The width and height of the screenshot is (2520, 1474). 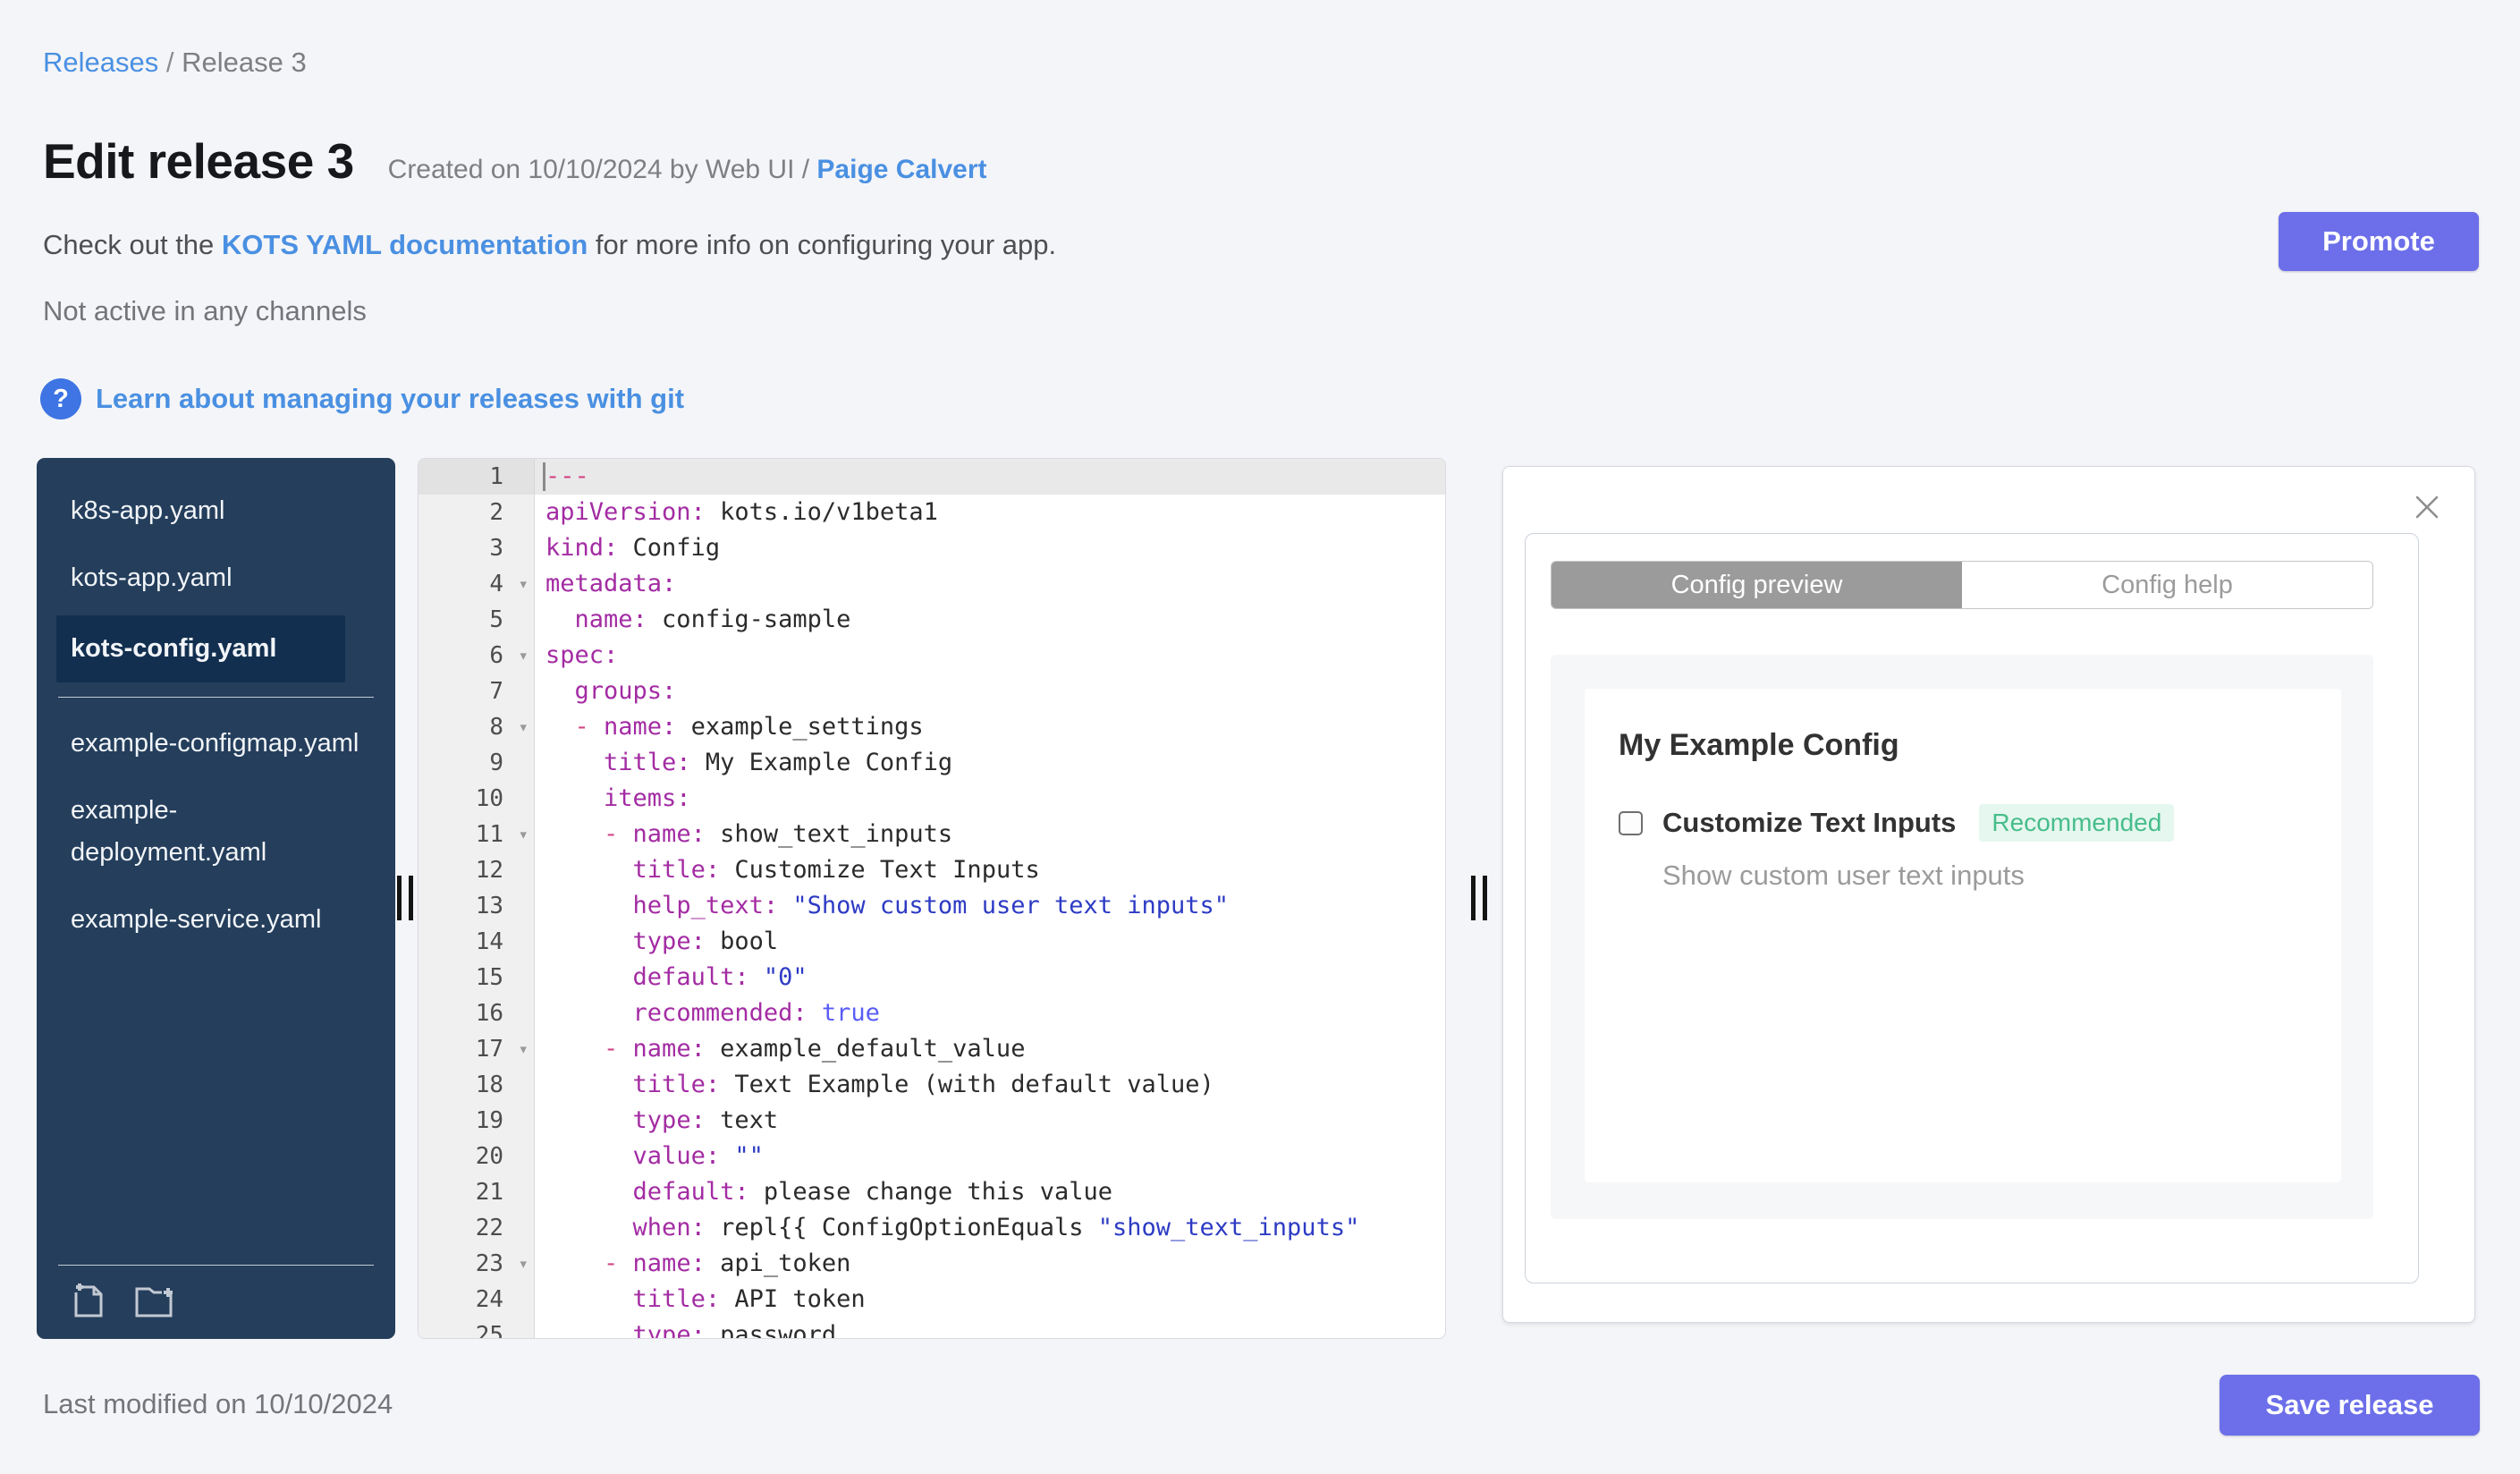 I want to click on file-item-kots-config.yaml: kots-config.yaml, so click(x=200, y=648).